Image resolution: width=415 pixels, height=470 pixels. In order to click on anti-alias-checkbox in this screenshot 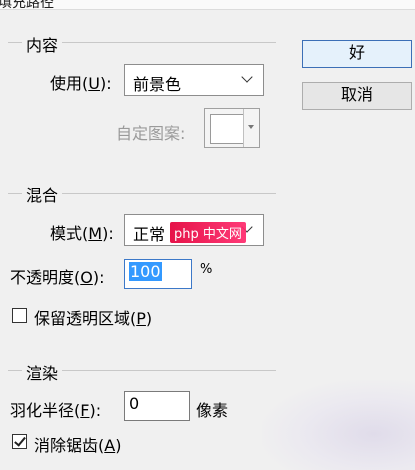, I will do `click(19, 441)`.